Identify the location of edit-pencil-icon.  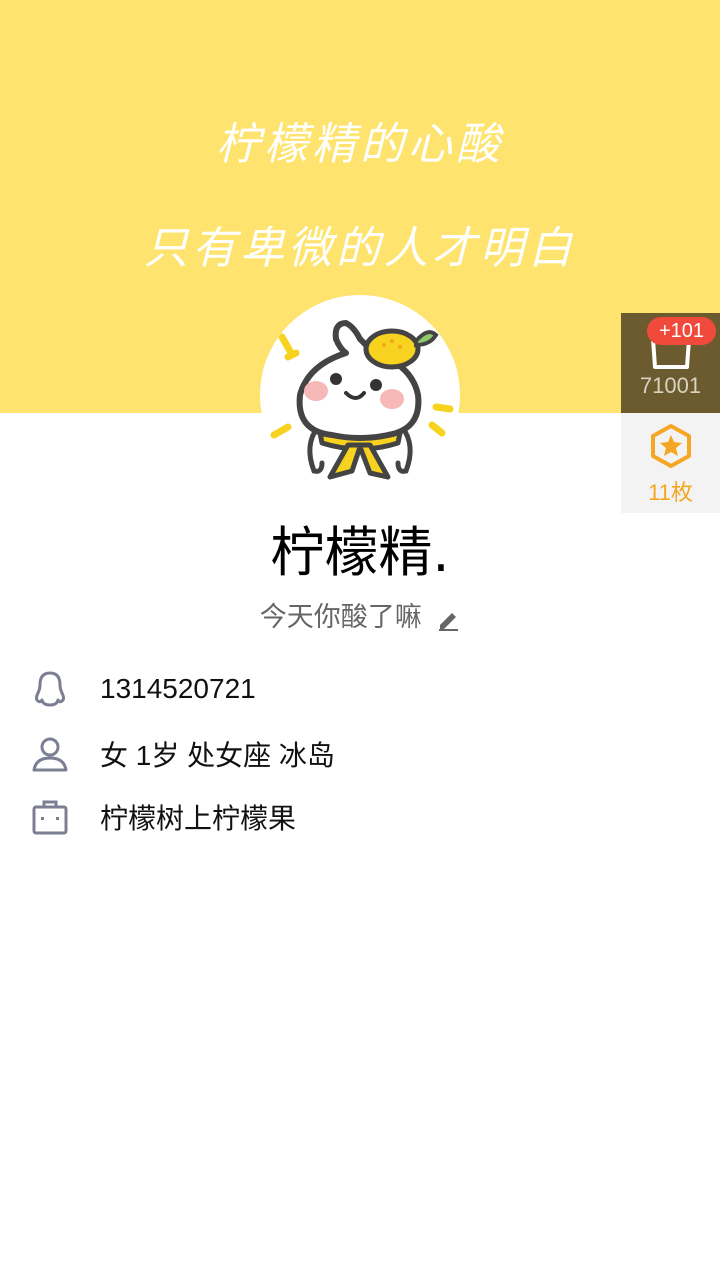
(448, 619).